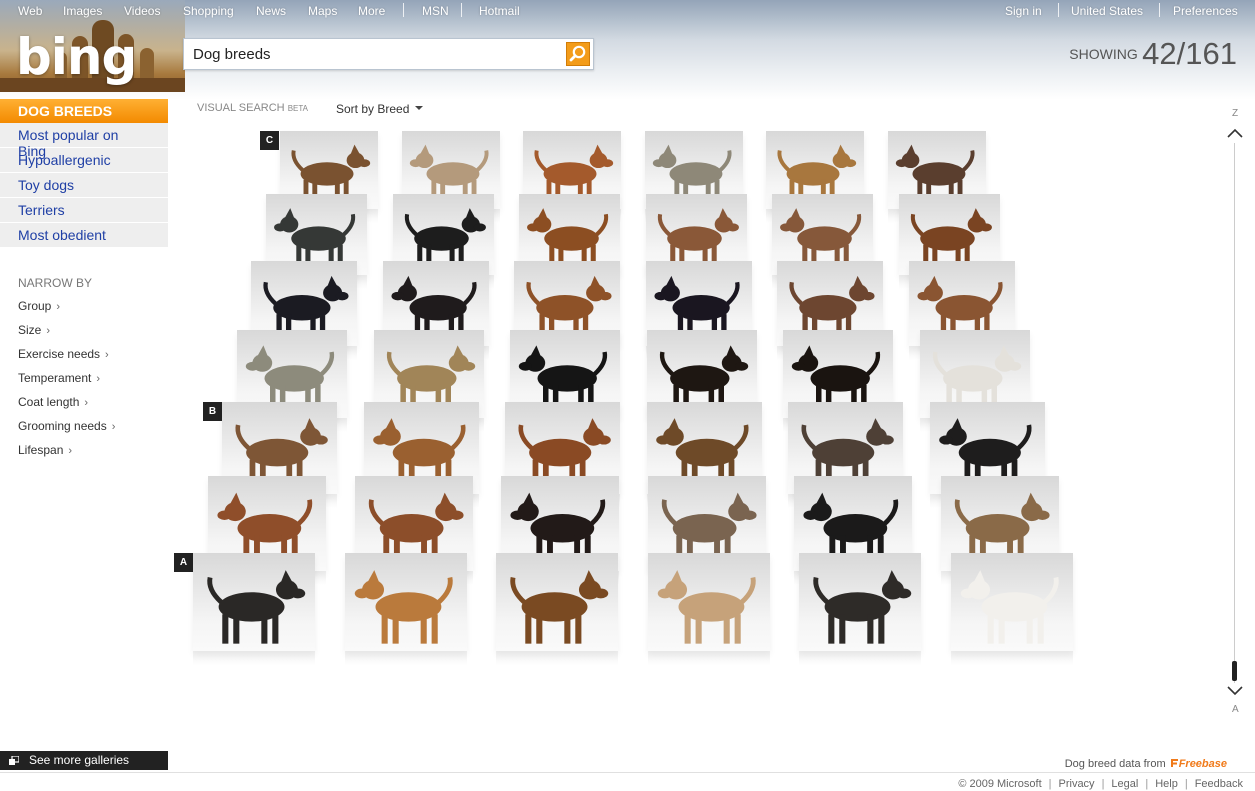 The height and width of the screenshot is (791, 1255). I want to click on sidebar-item-most-popular: Most popular on Bing, so click(84, 141).